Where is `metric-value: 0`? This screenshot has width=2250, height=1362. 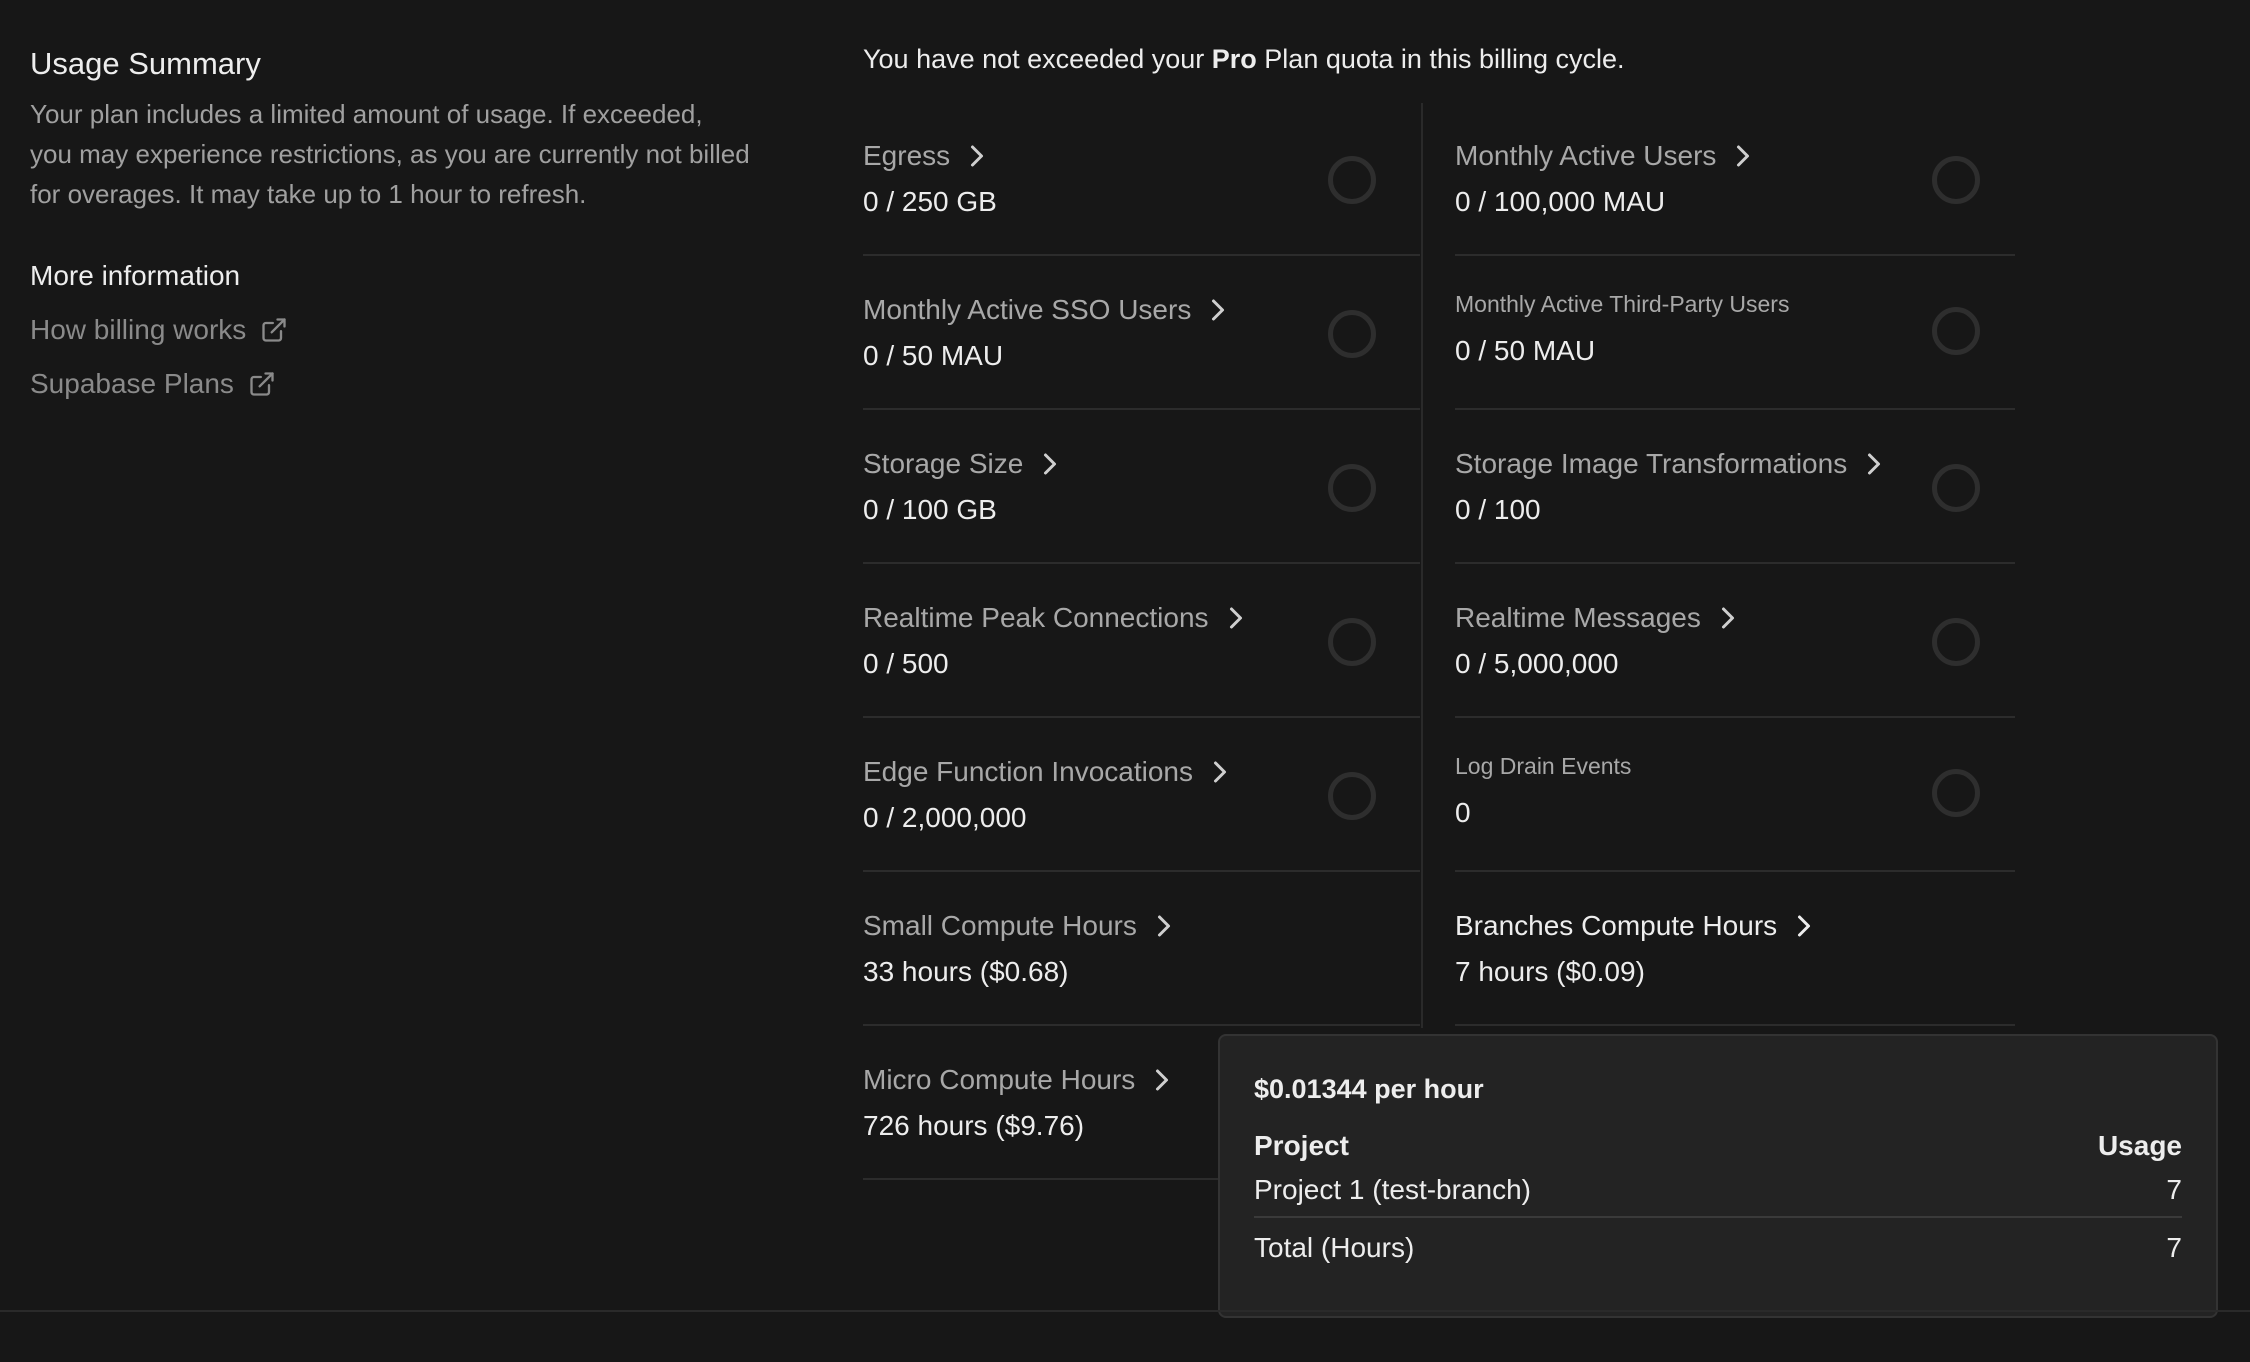 metric-value: 0 is located at coordinates (1463, 812).